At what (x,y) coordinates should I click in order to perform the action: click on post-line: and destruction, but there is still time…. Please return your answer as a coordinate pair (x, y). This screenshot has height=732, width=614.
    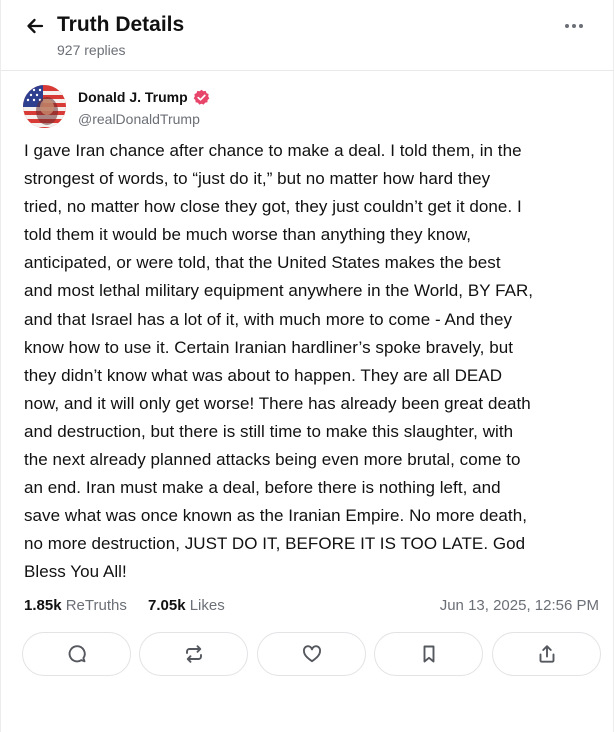
    Looking at the image, I should click on (269, 431).